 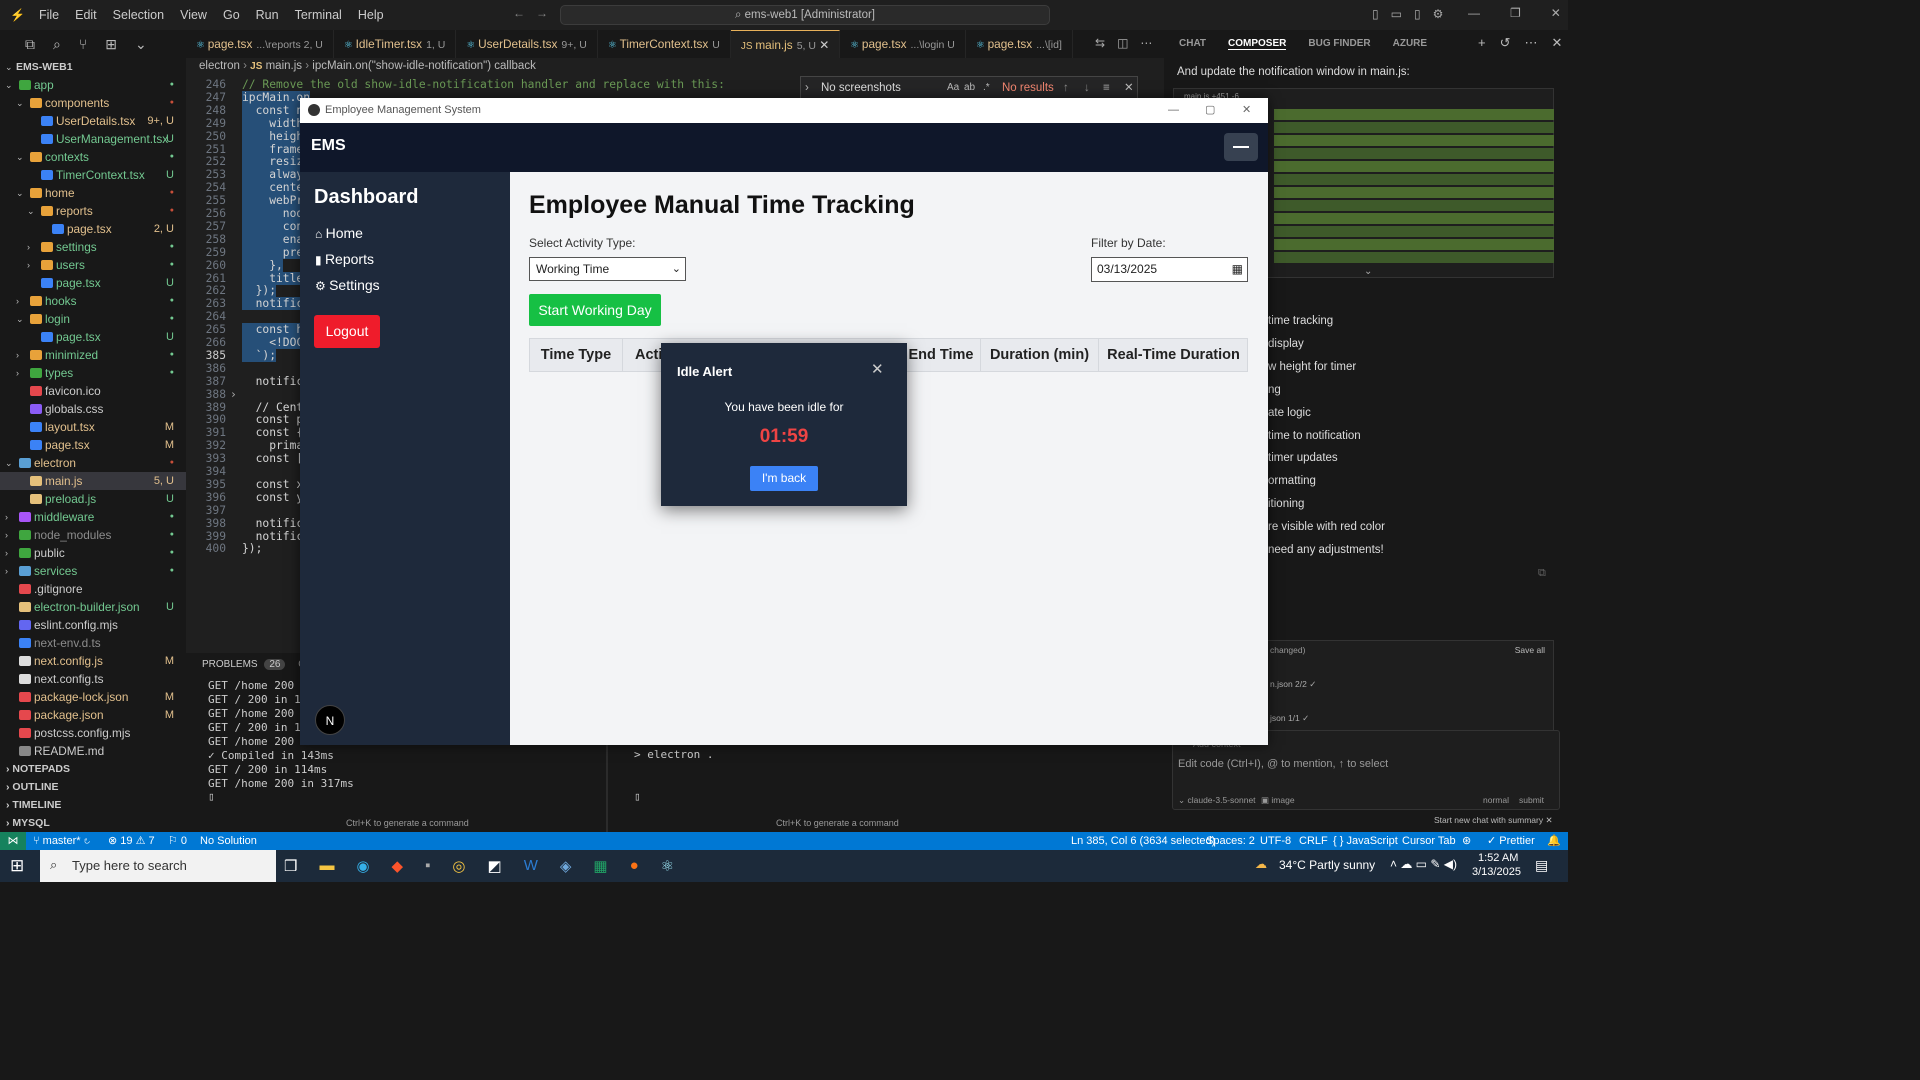 What do you see at coordinates (13, 841) in the screenshot?
I see `remote-icon: ⋈` at bounding box center [13, 841].